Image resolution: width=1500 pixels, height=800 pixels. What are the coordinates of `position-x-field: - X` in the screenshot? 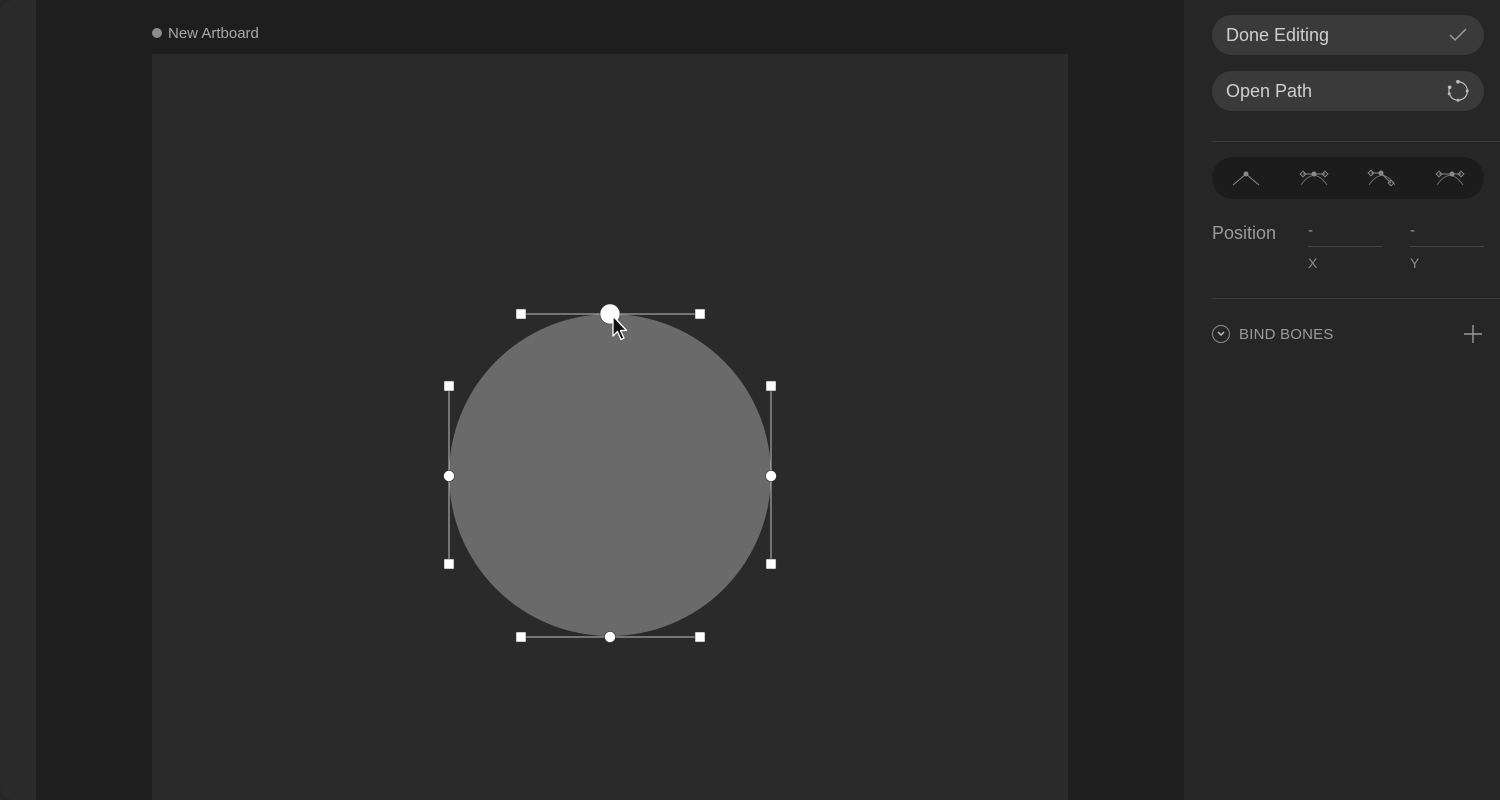 It's located at (1345, 246).